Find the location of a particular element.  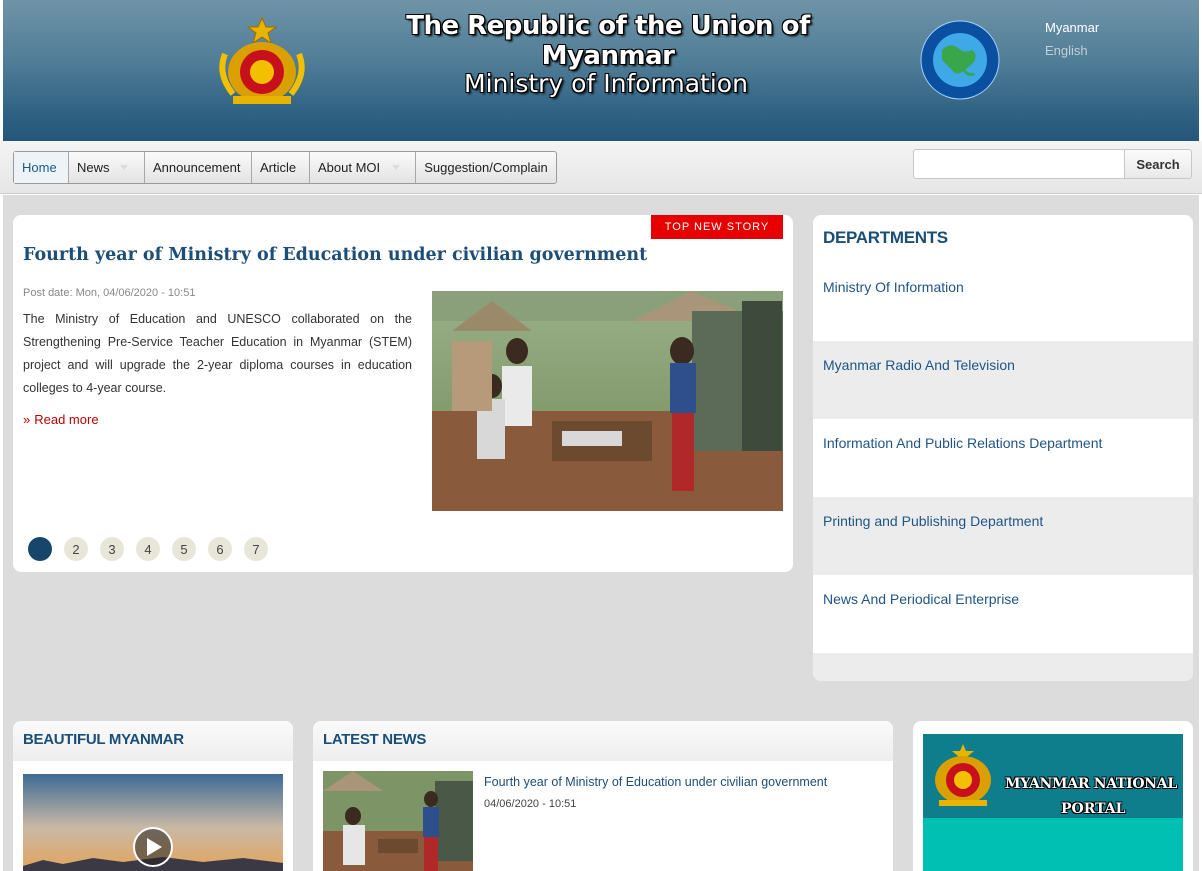

top-story-badge: TOP NEW STORY is located at coordinates (717, 227).